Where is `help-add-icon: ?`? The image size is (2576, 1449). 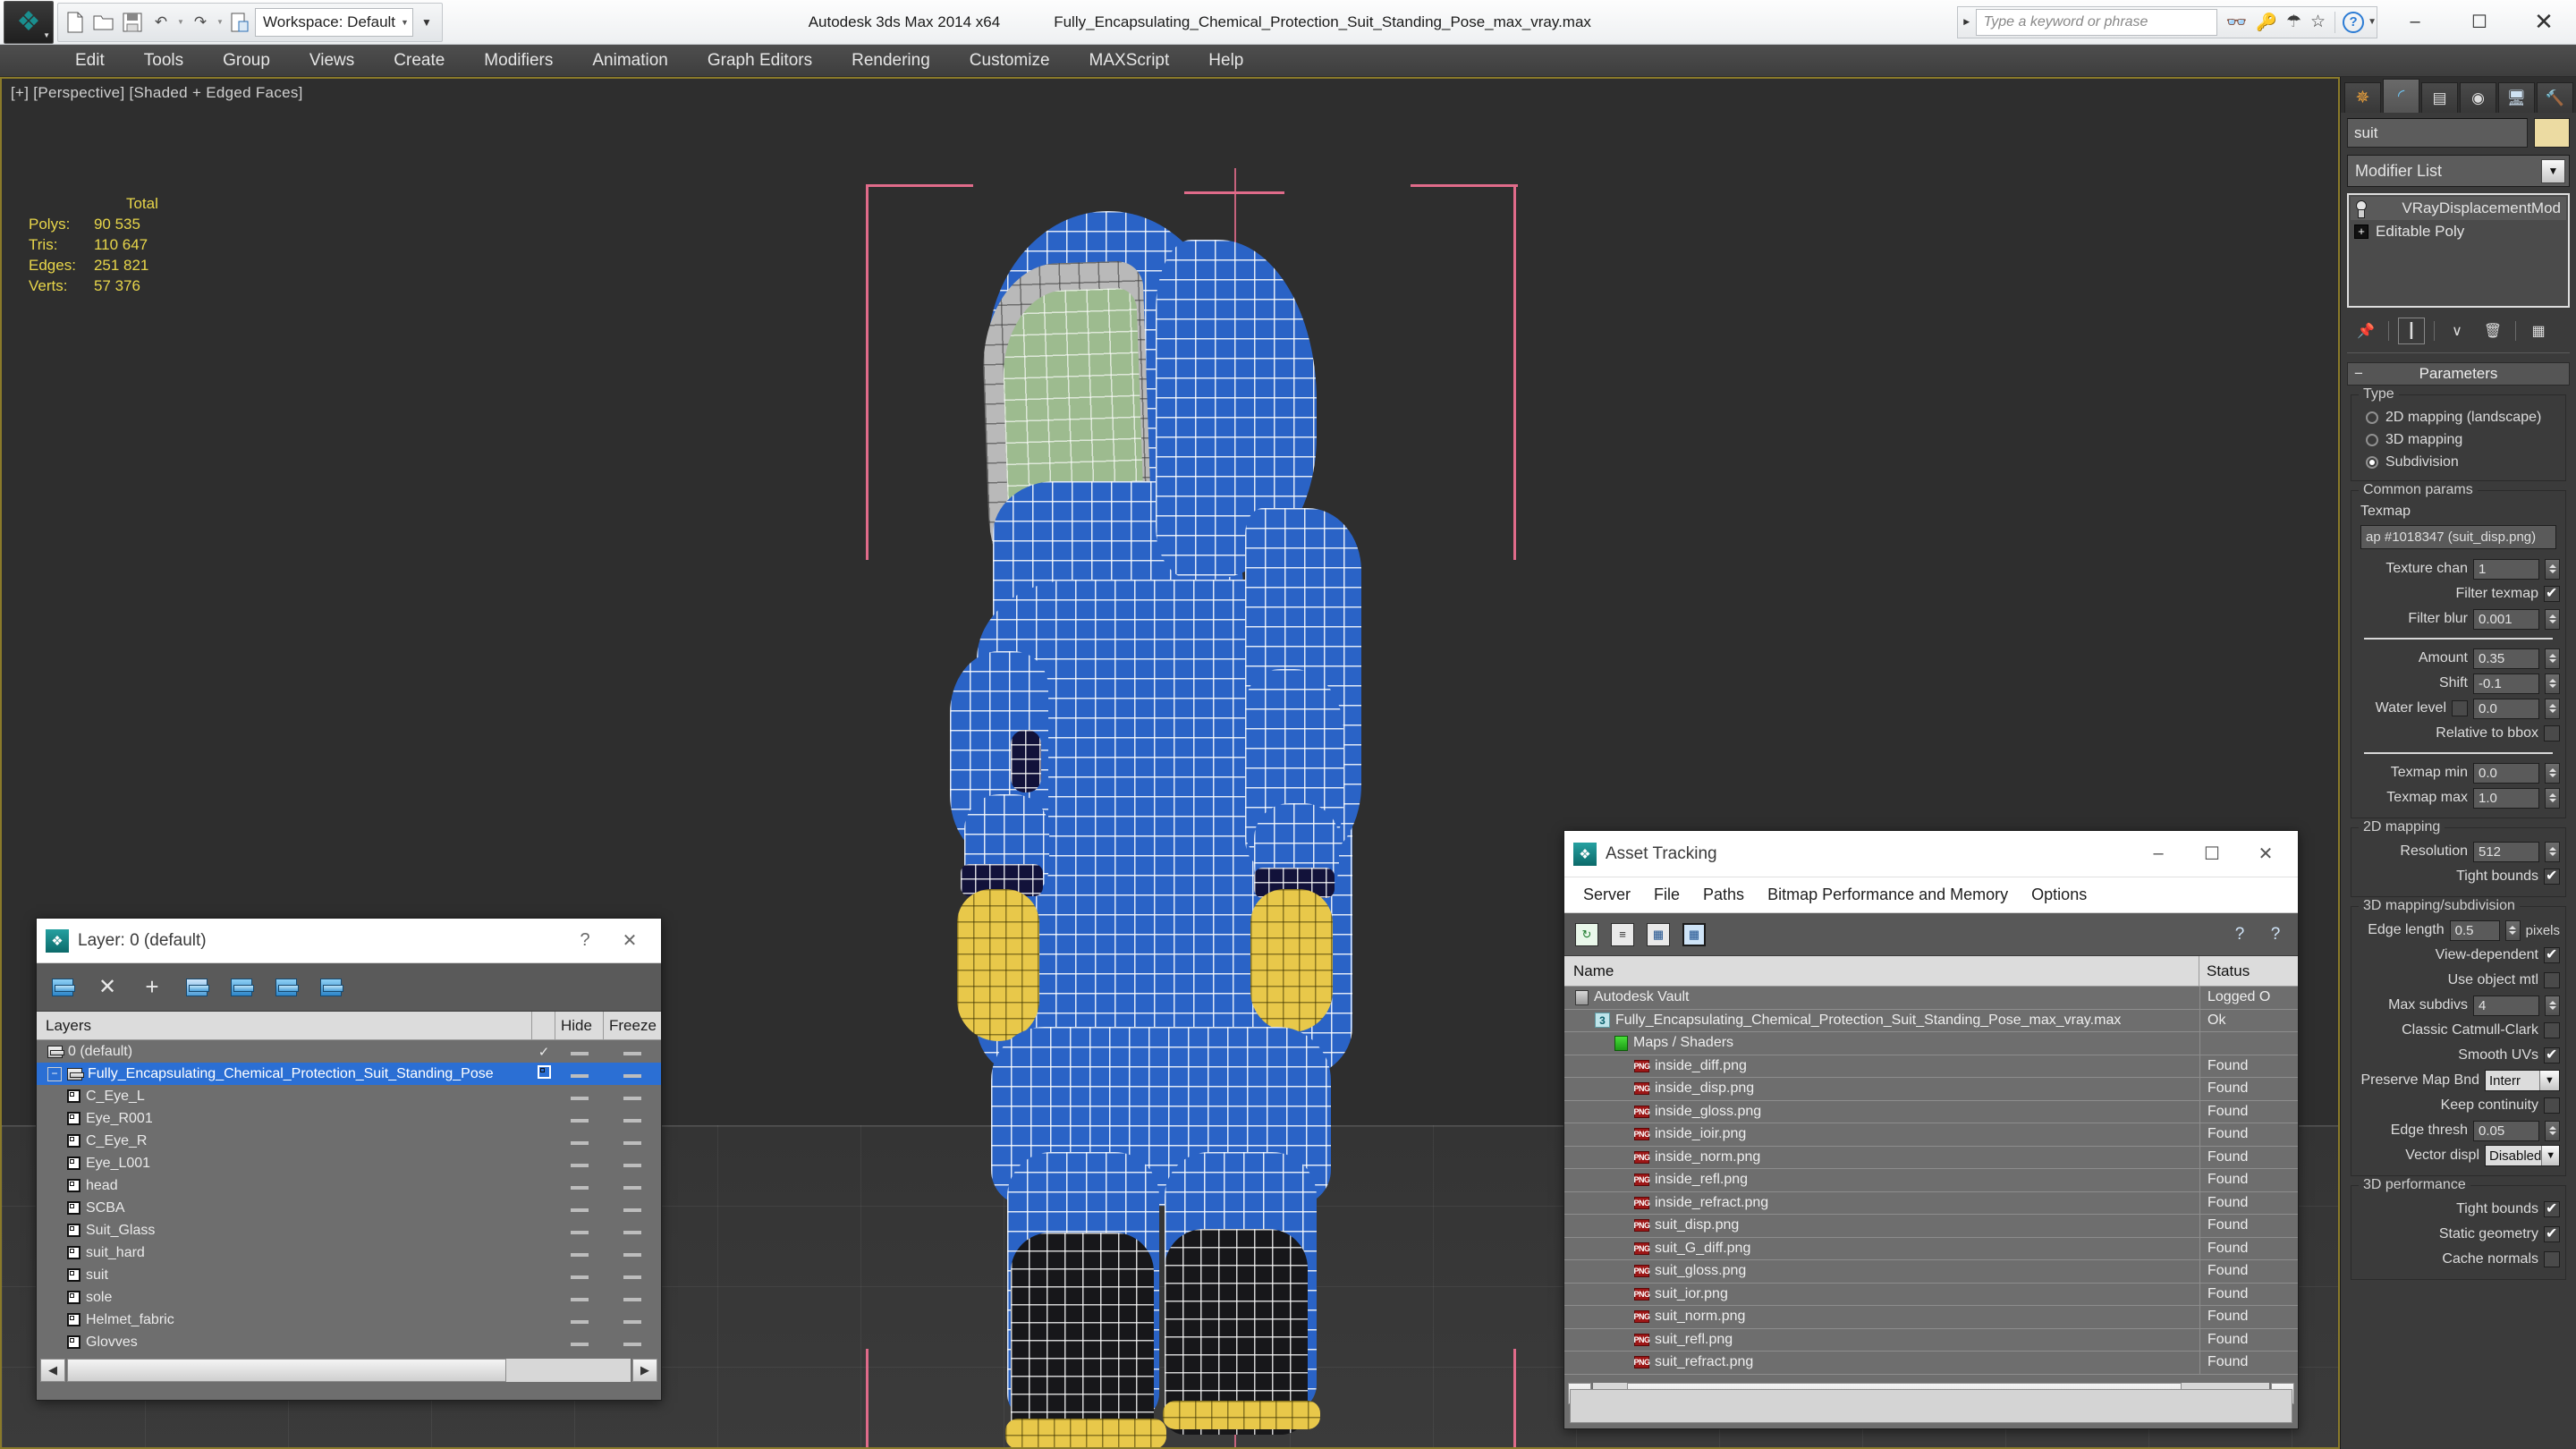
help-add-icon: ? is located at coordinates (2239, 934).